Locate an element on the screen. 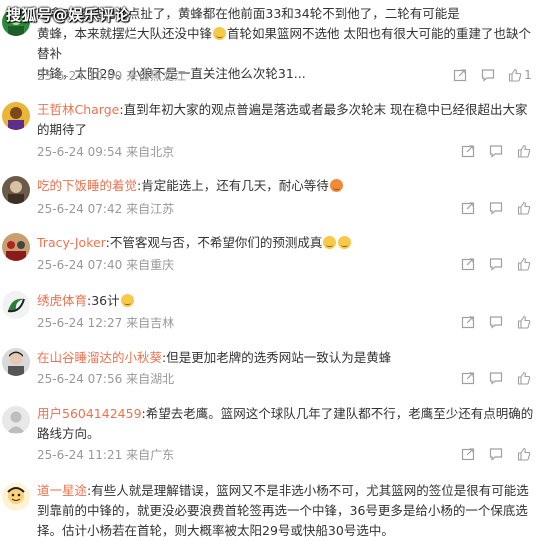  laugh-emoji-icon is located at coordinates (127, 300).